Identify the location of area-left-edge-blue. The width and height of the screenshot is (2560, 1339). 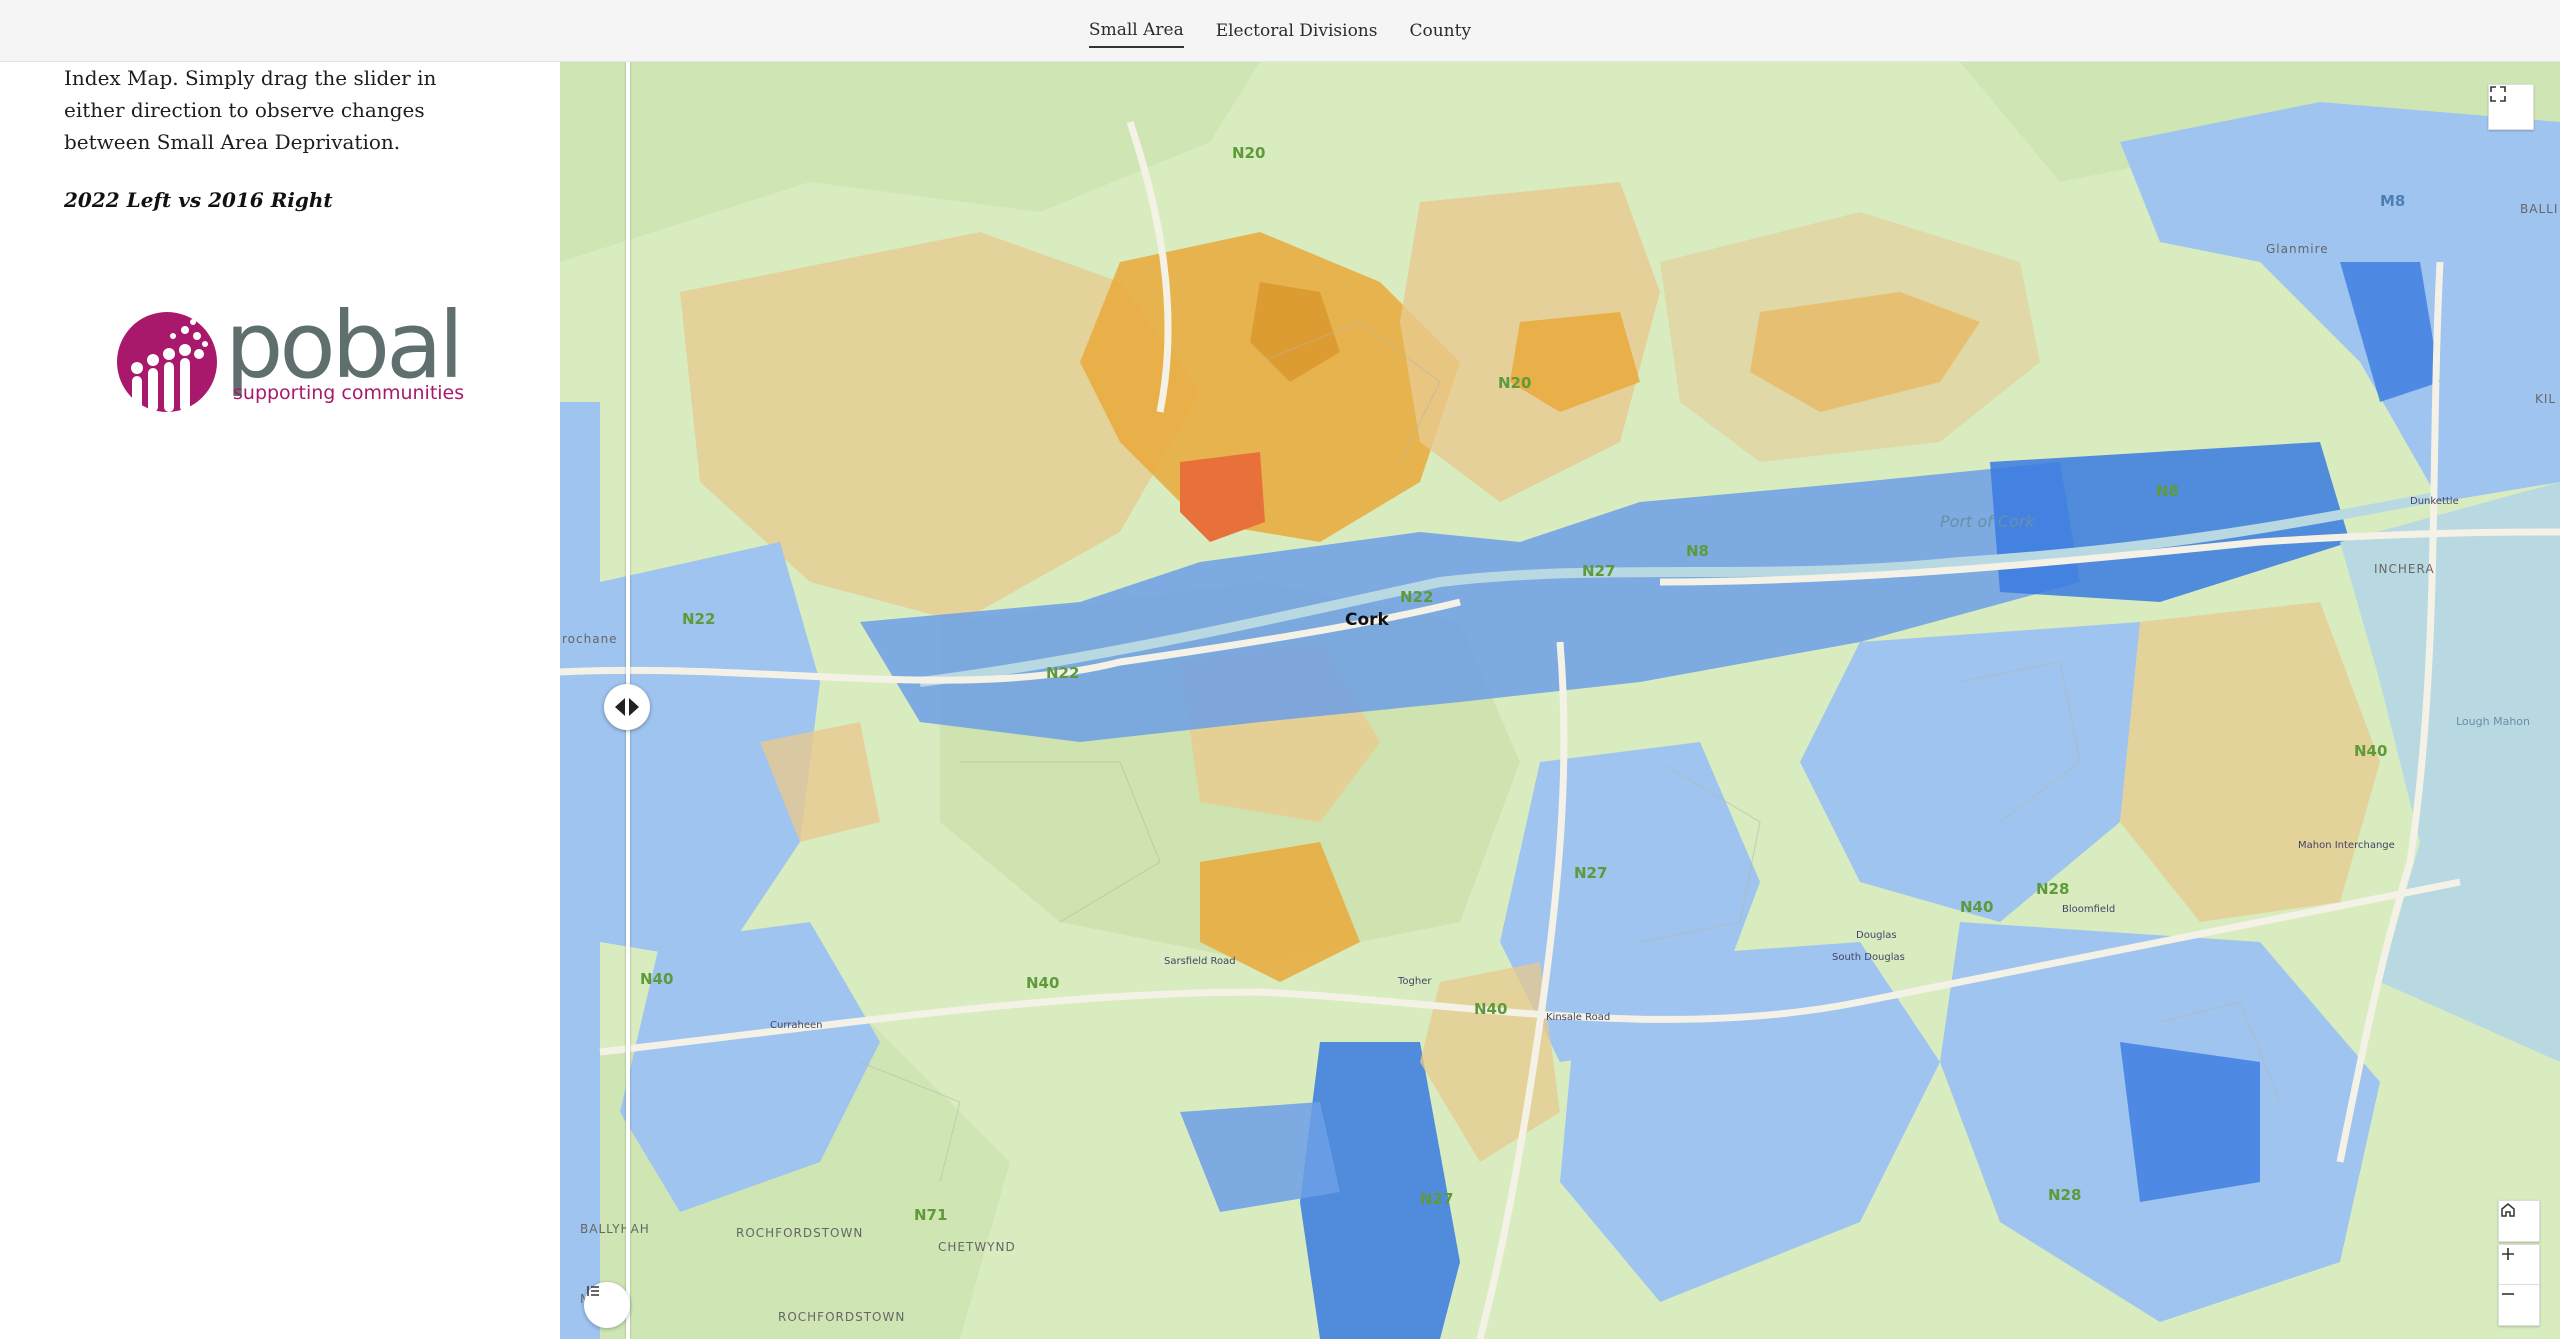
(580, 870).